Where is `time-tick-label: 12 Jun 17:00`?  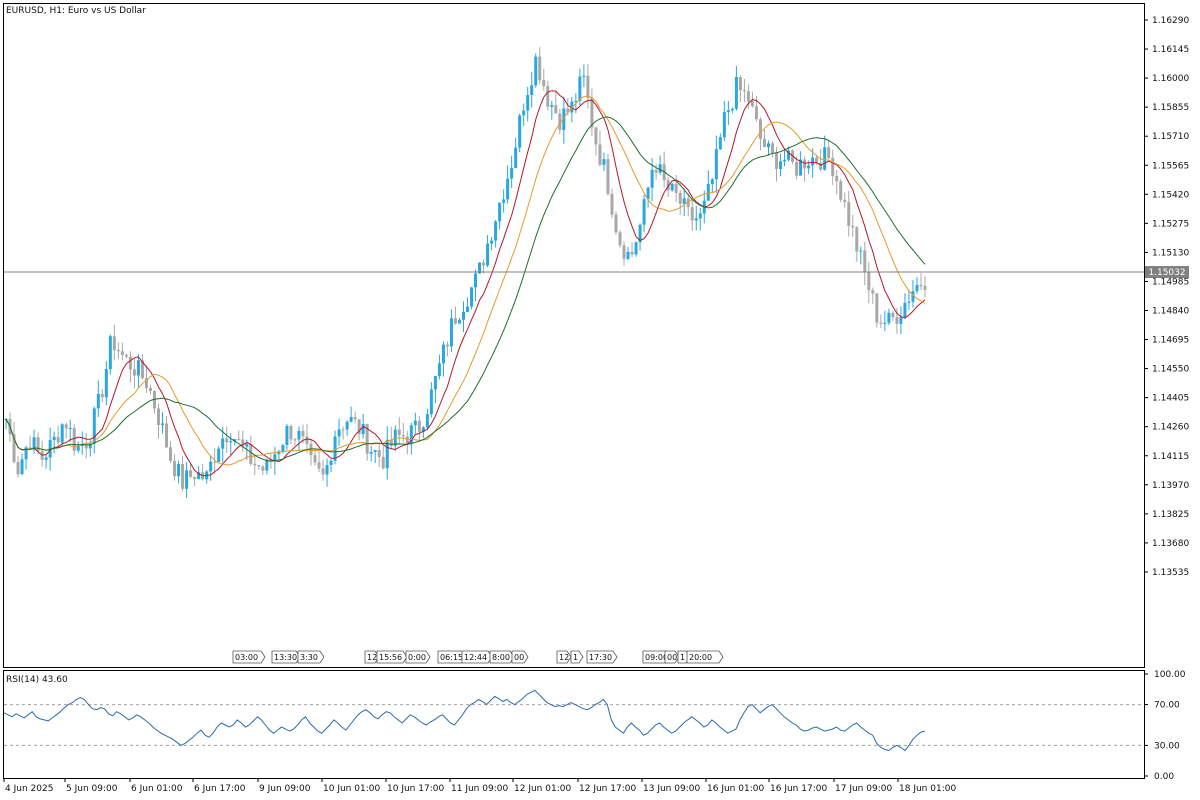 time-tick-label: 12 Jun 17:00 is located at coordinates (607, 789).